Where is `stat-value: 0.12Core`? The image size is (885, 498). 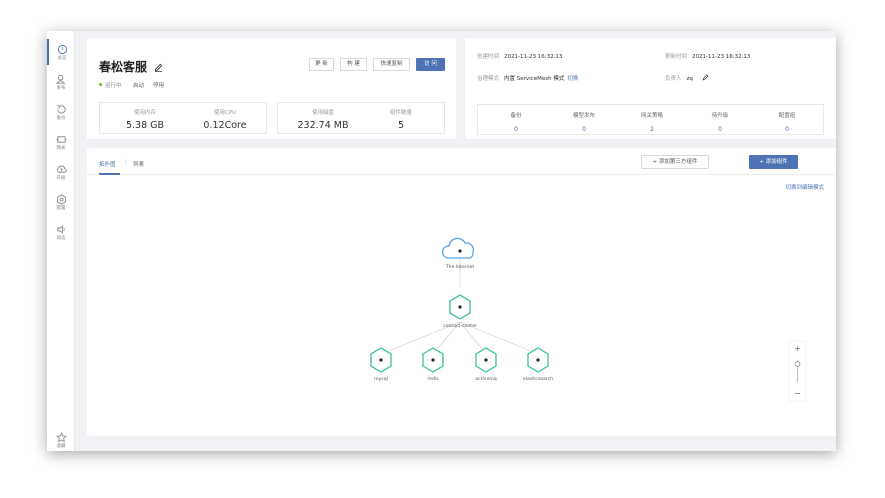
stat-value: 0.12Core is located at coordinates (225, 125).